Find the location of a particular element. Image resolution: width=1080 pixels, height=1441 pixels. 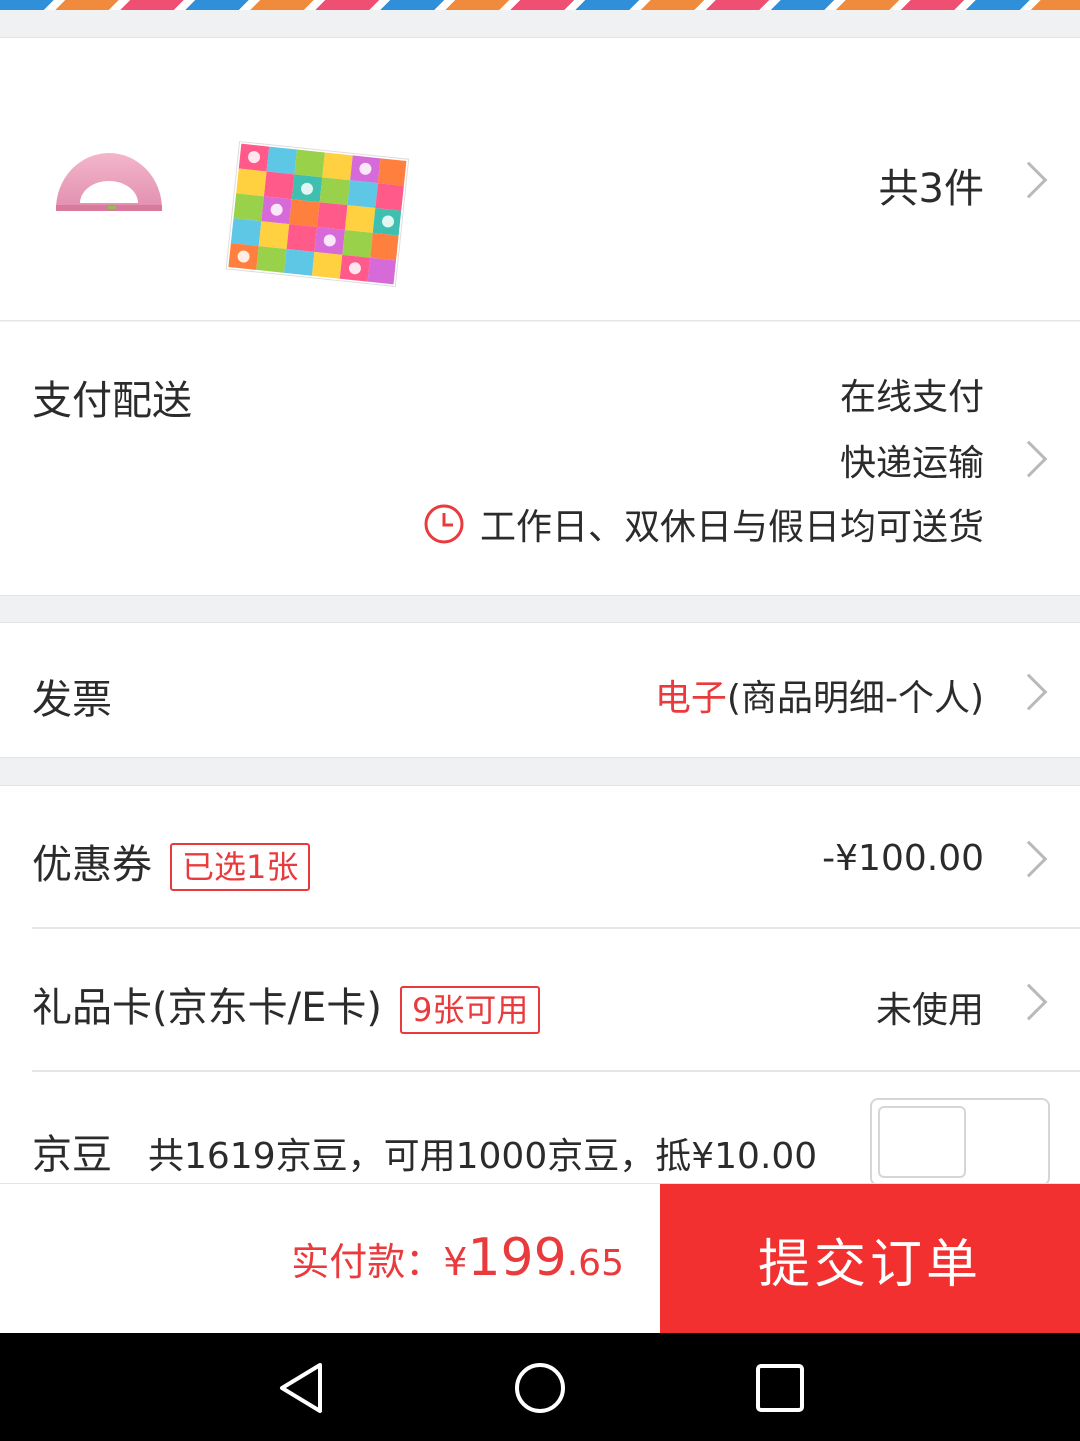

submit-order-button: 提交订单 is located at coordinates (870, 1259).